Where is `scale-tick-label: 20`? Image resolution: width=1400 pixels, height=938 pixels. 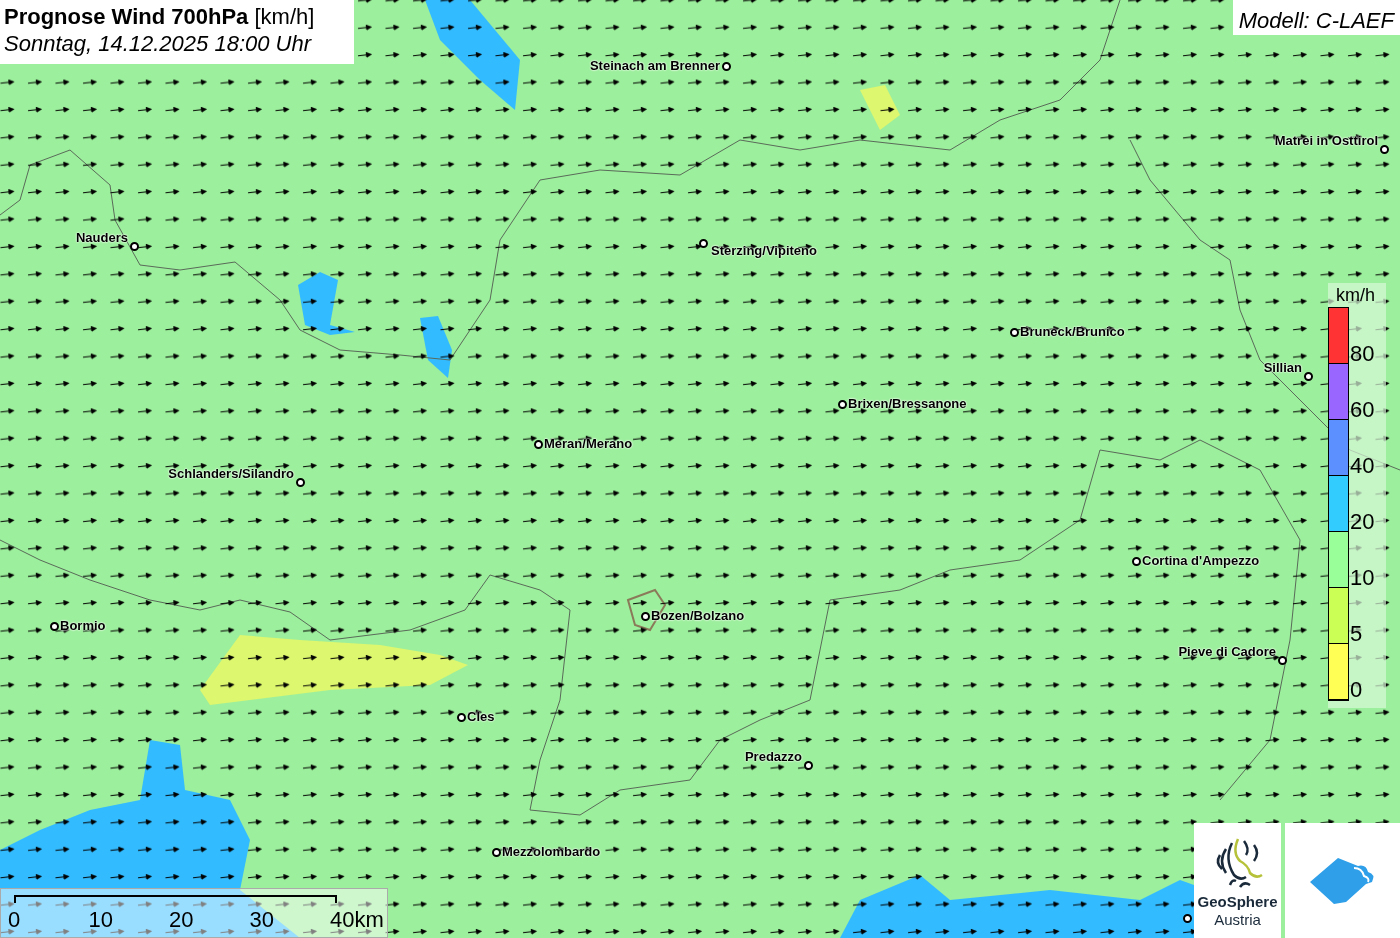
scale-tick-label: 20 is located at coordinates (181, 920).